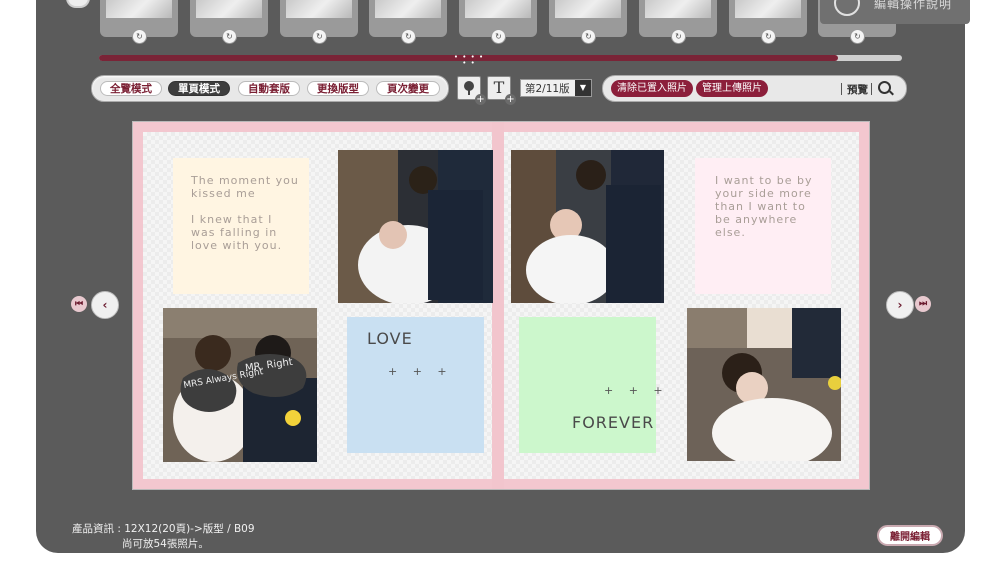  What do you see at coordinates (165, 544) in the screenshot?
I see `photo-capacity: 尚可放54張照片。` at bounding box center [165, 544].